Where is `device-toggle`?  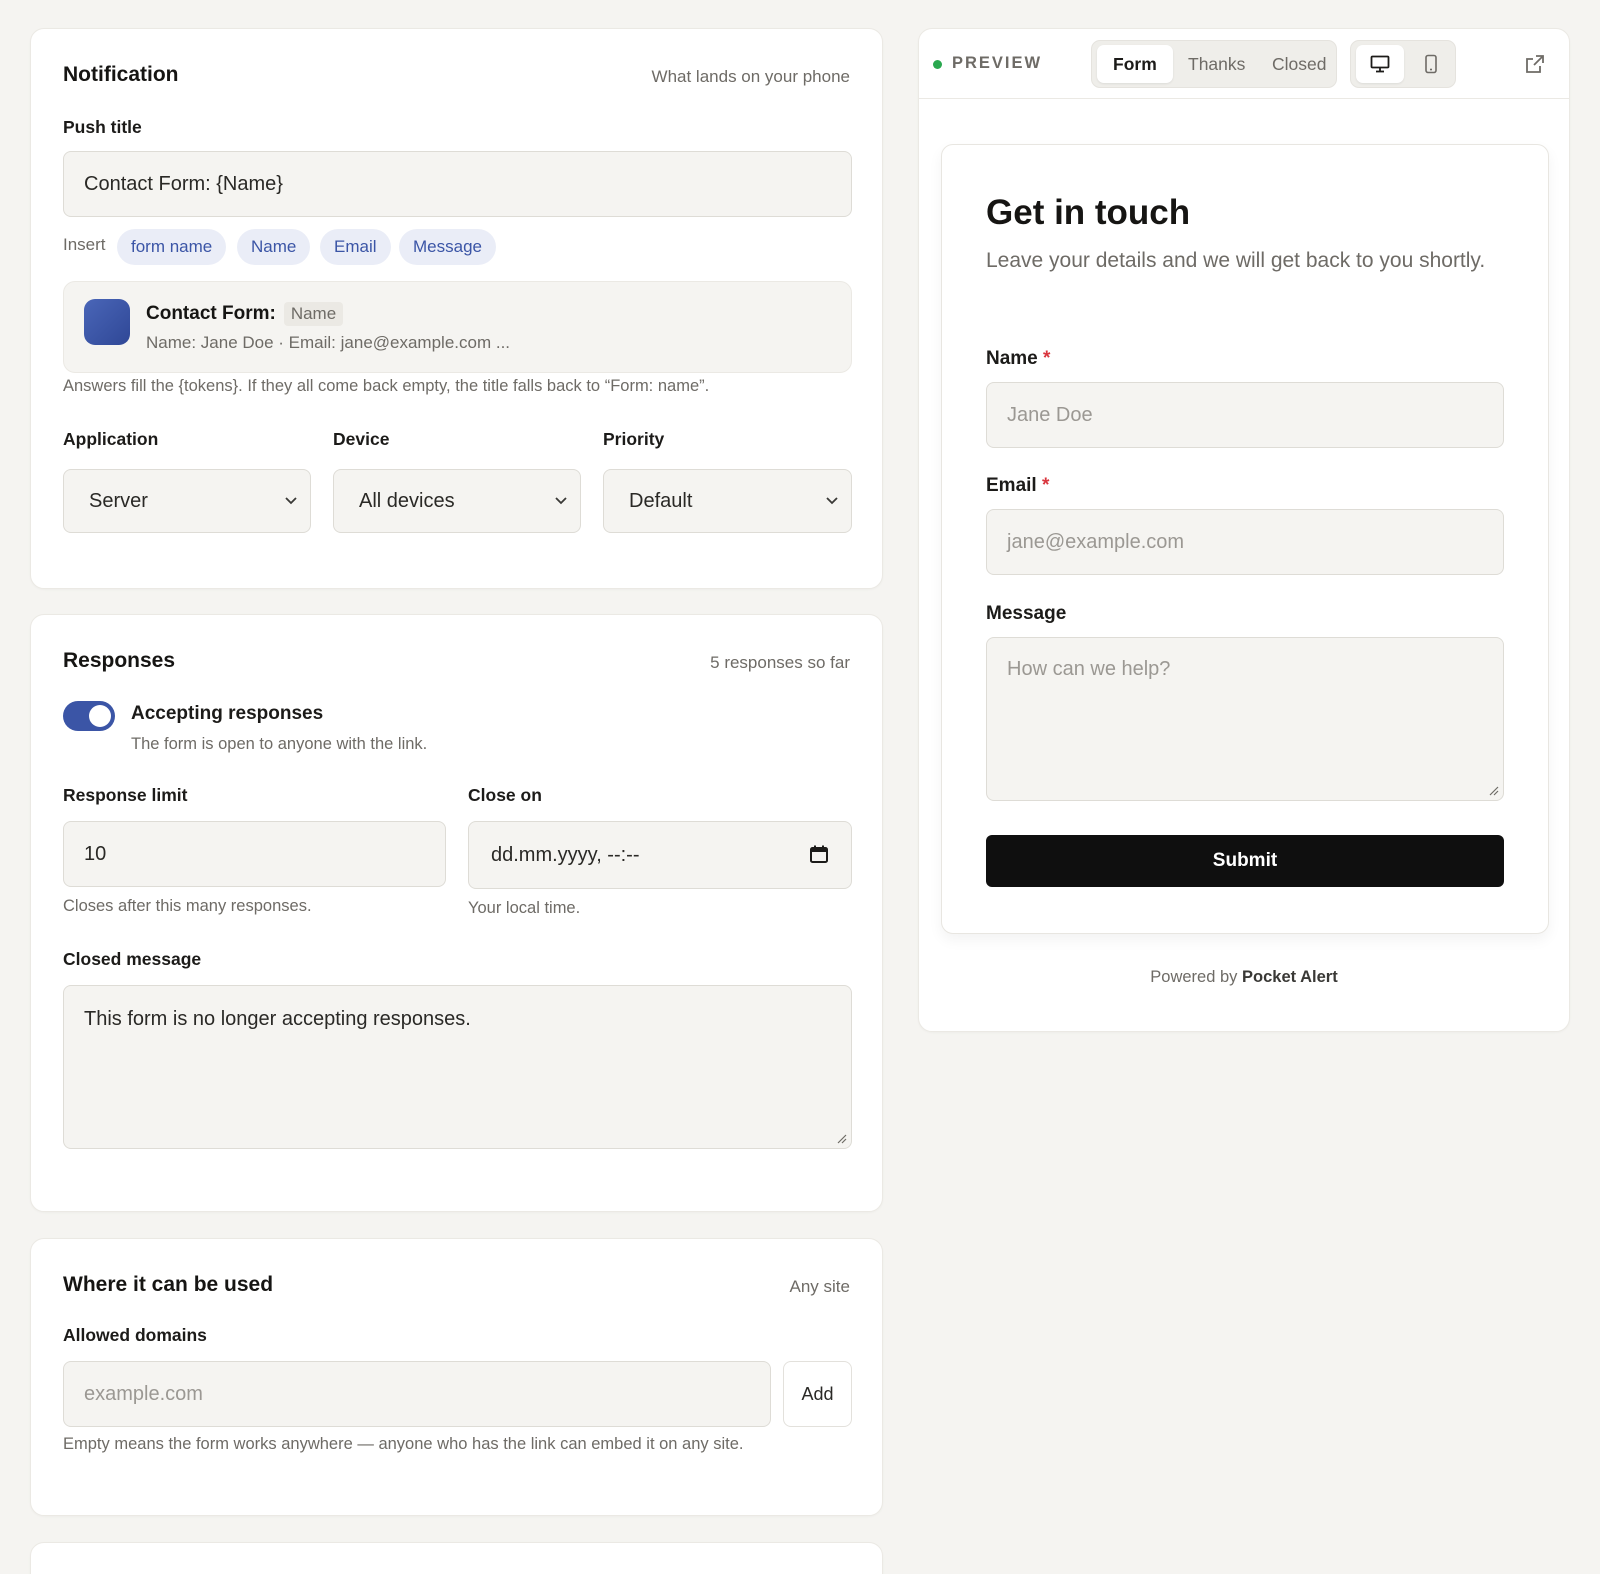
device-toggle is located at coordinates (1403, 64).